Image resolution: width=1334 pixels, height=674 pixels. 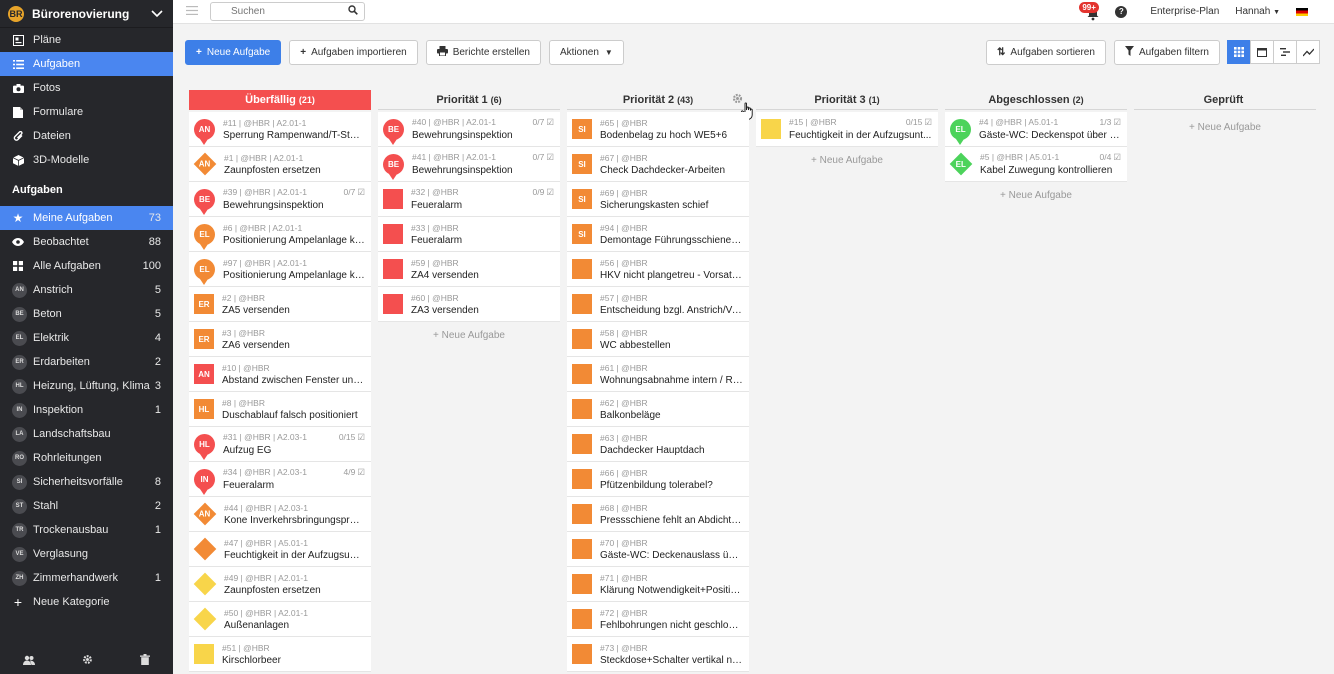 I want to click on gantt-view-icon, so click(x=1285, y=52).